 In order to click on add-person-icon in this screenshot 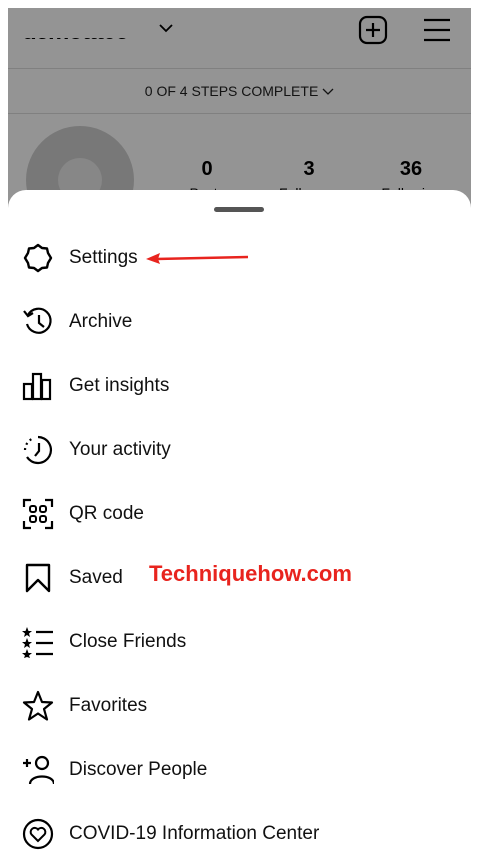, I will do `click(38, 770)`.